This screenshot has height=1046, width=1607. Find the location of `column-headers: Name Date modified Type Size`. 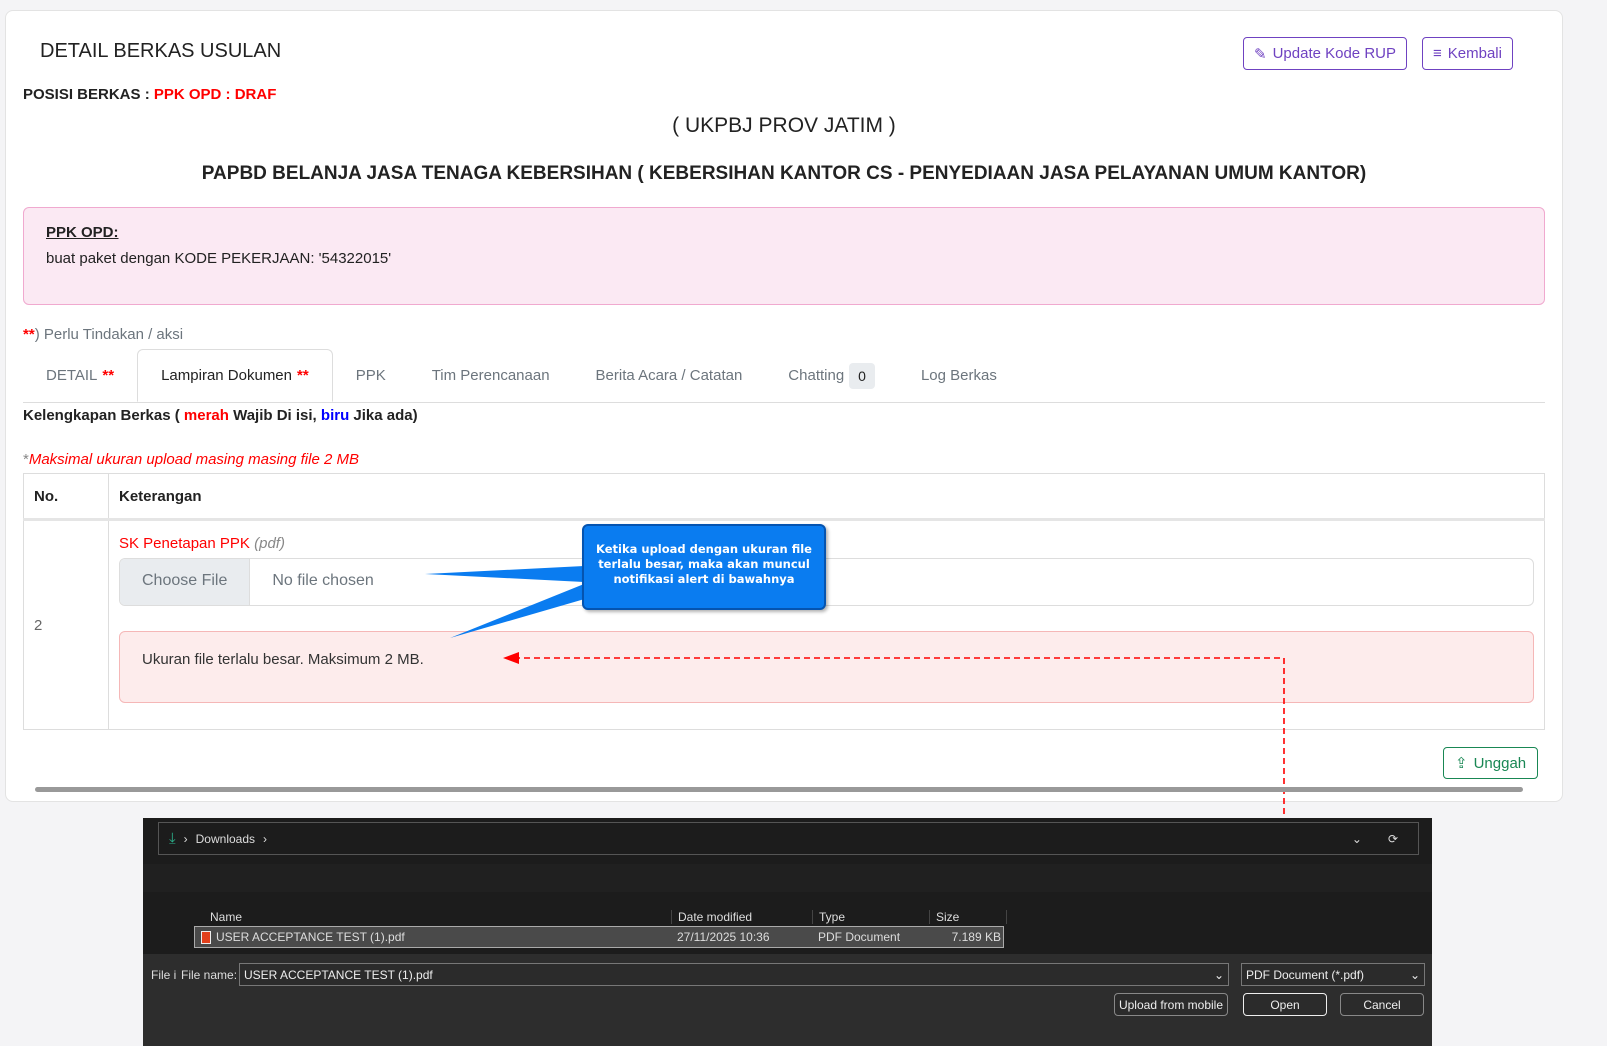

column-headers: Name Date modified Type Size is located at coordinates (752, 917).